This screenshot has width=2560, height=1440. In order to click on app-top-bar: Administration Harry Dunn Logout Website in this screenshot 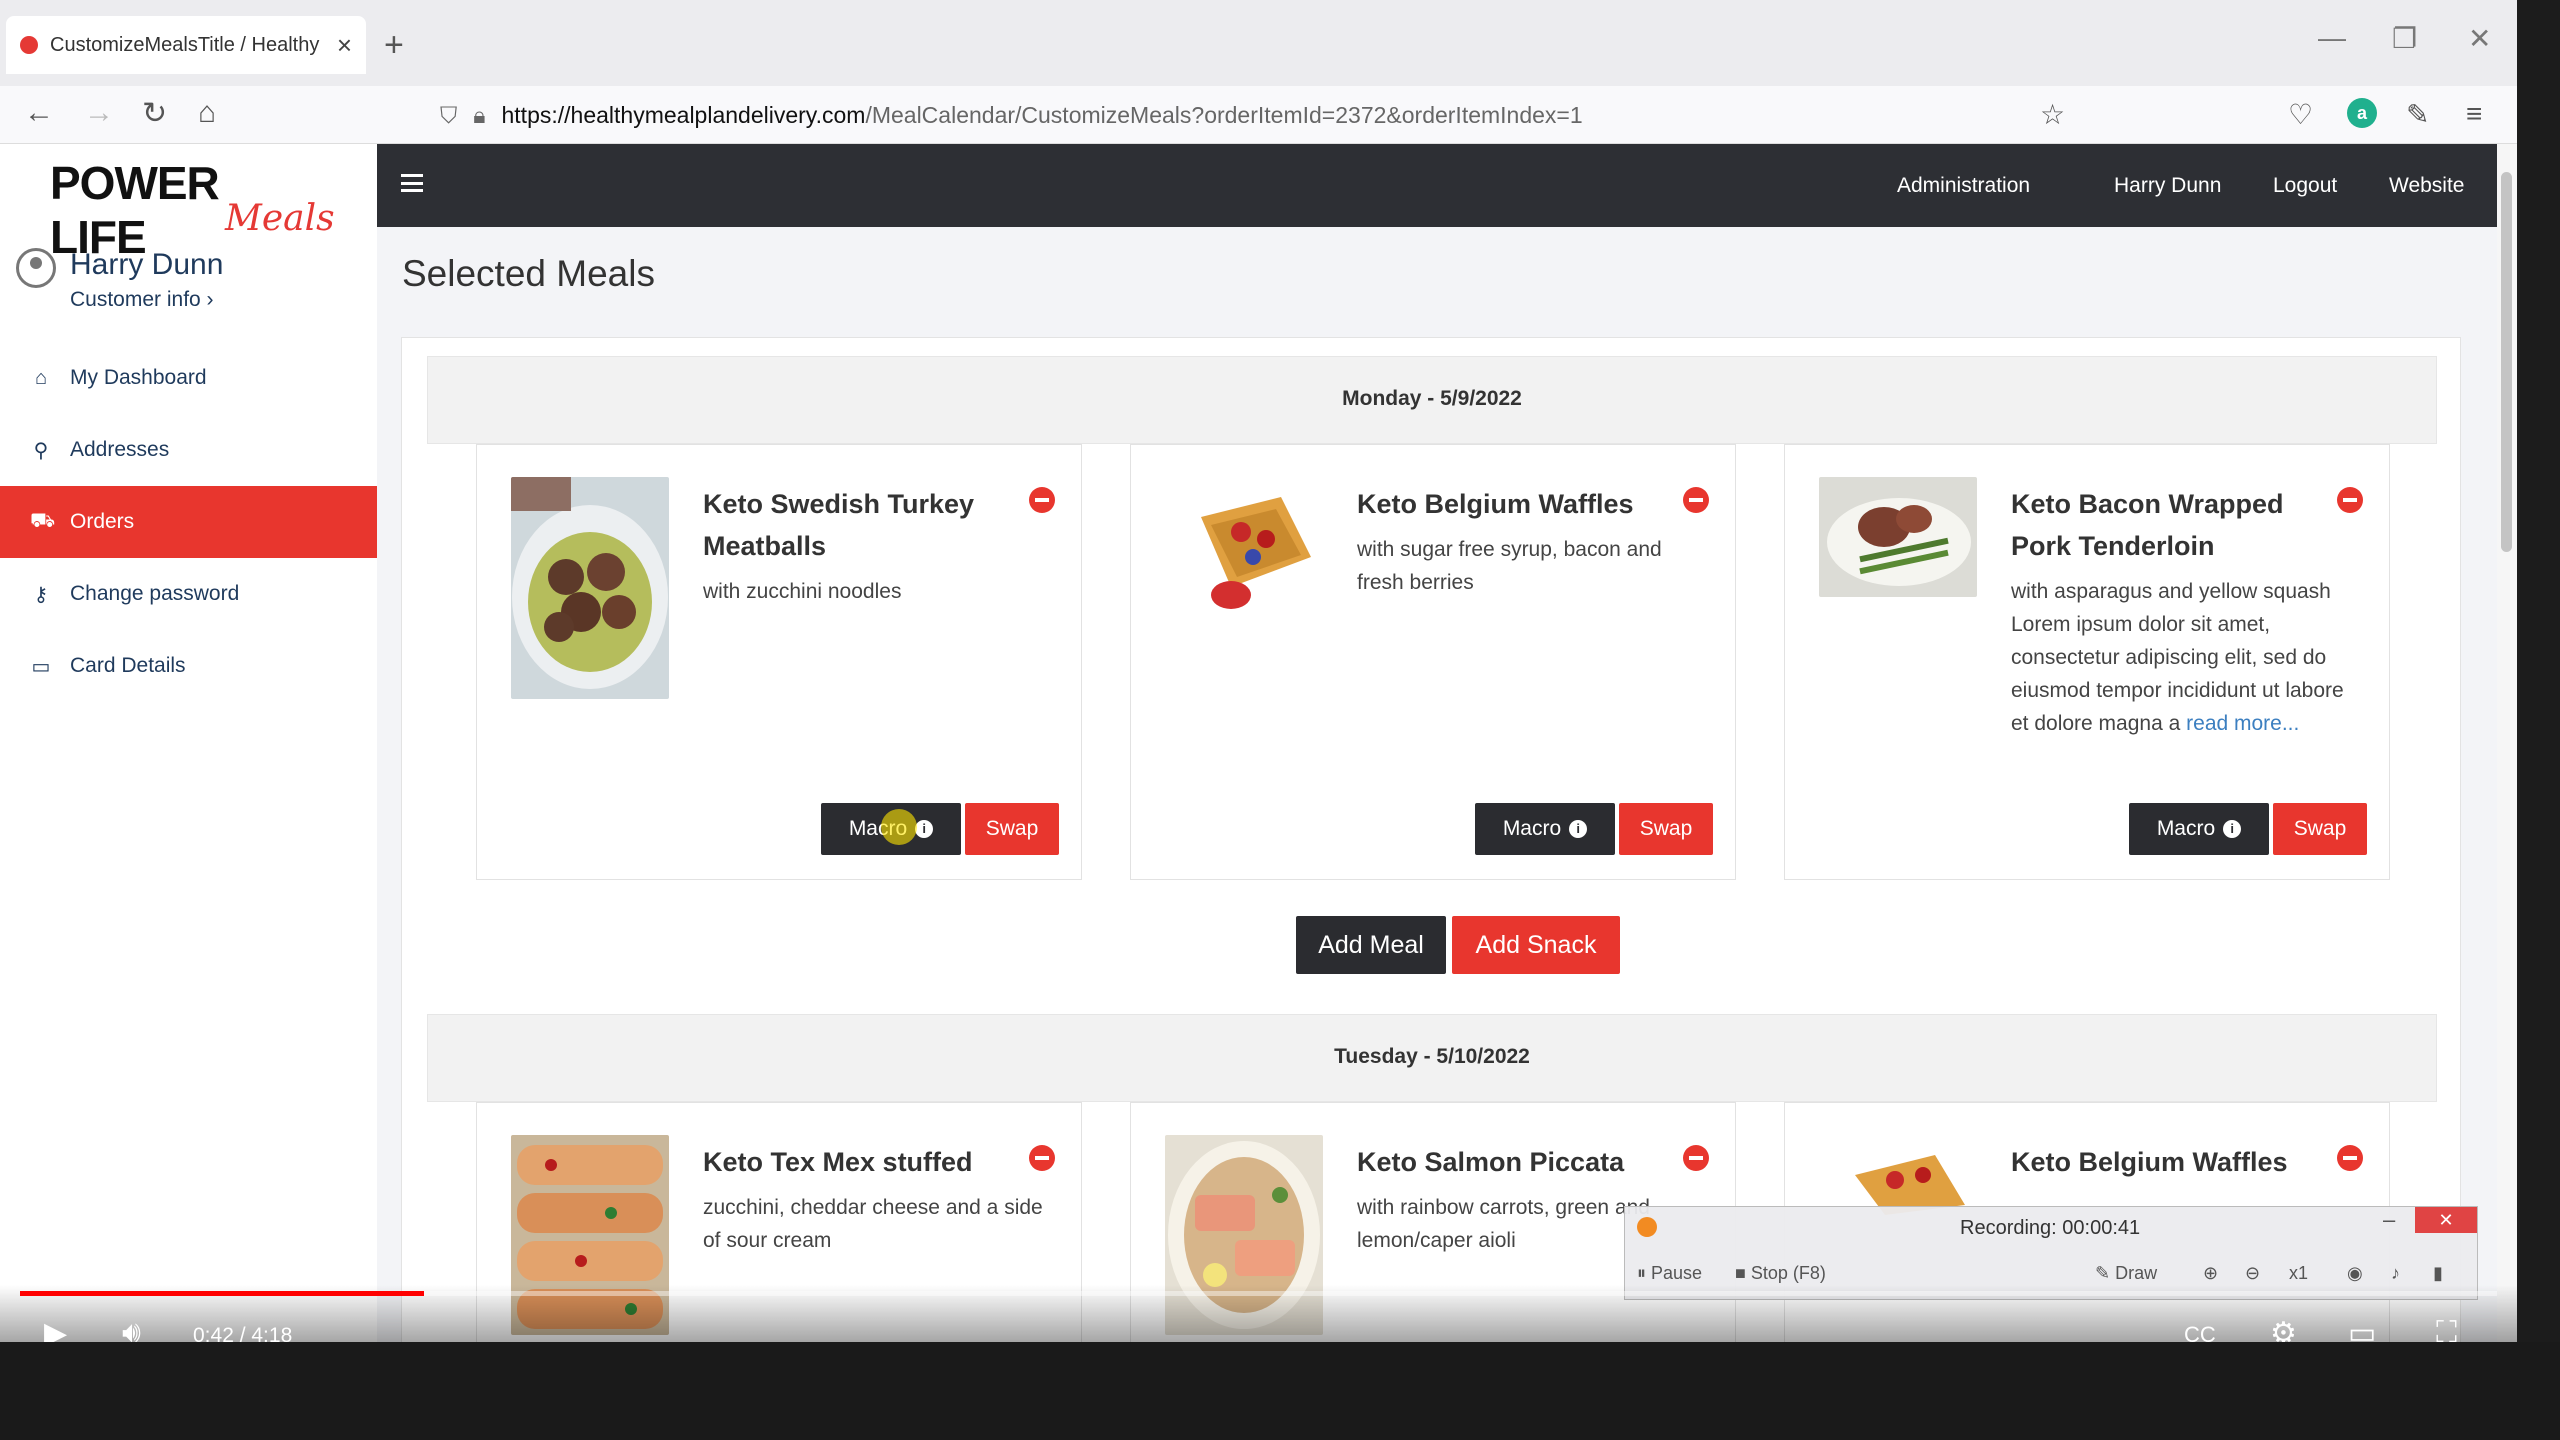, I will do `click(1447, 185)`.